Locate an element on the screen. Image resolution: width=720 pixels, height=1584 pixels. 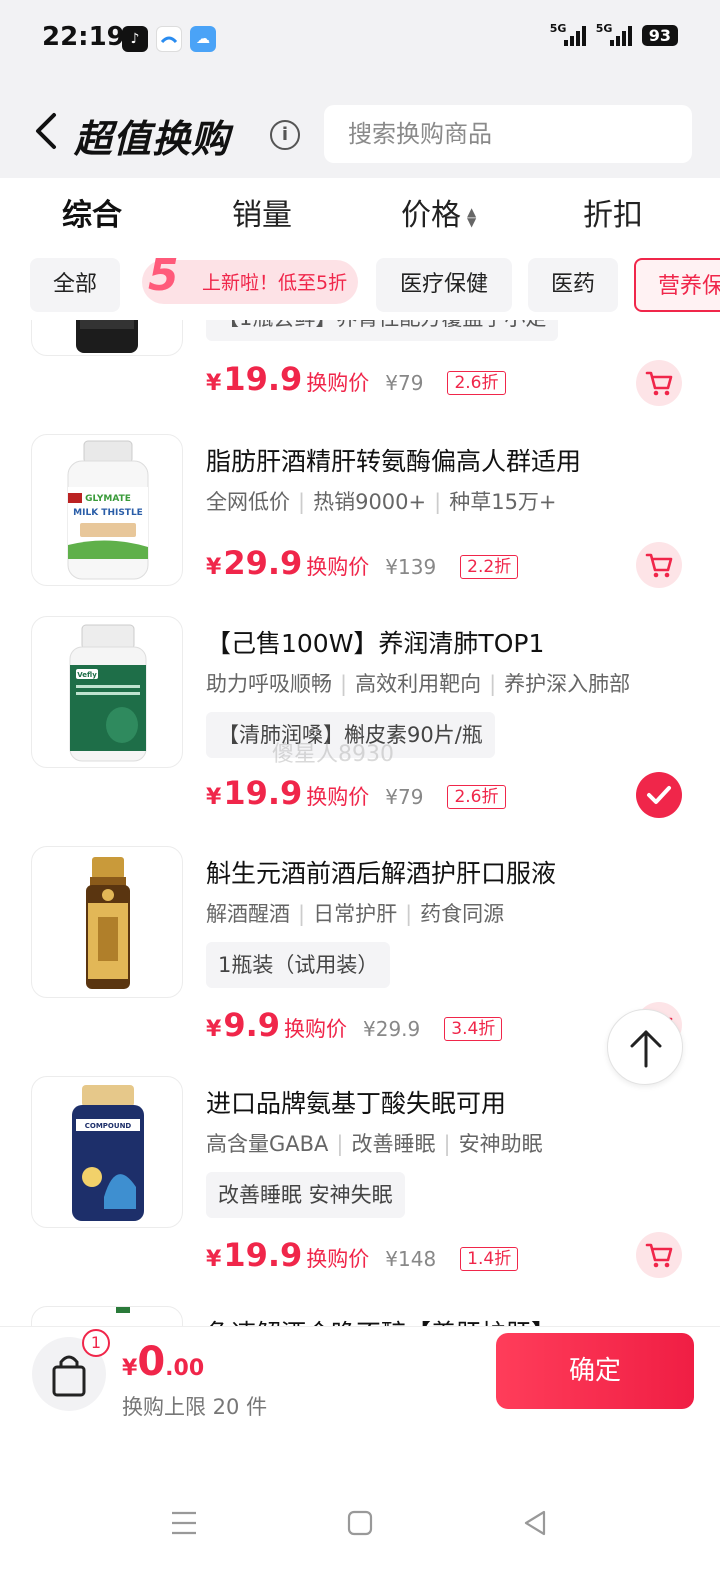
back-to-top-button is located at coordinates (645, 1047).